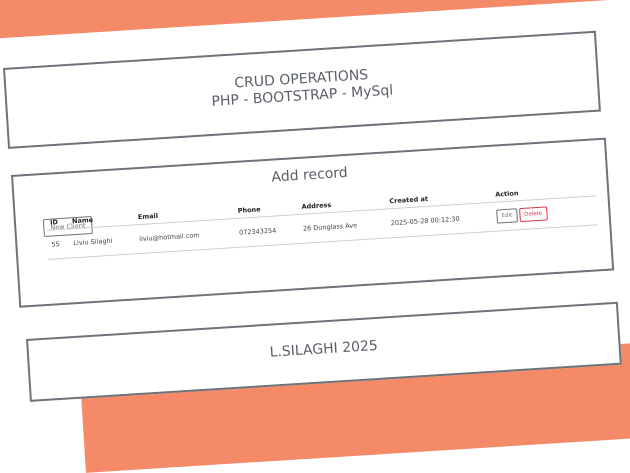  I want to click on cell-phone: 072343254, so click(267, 231).